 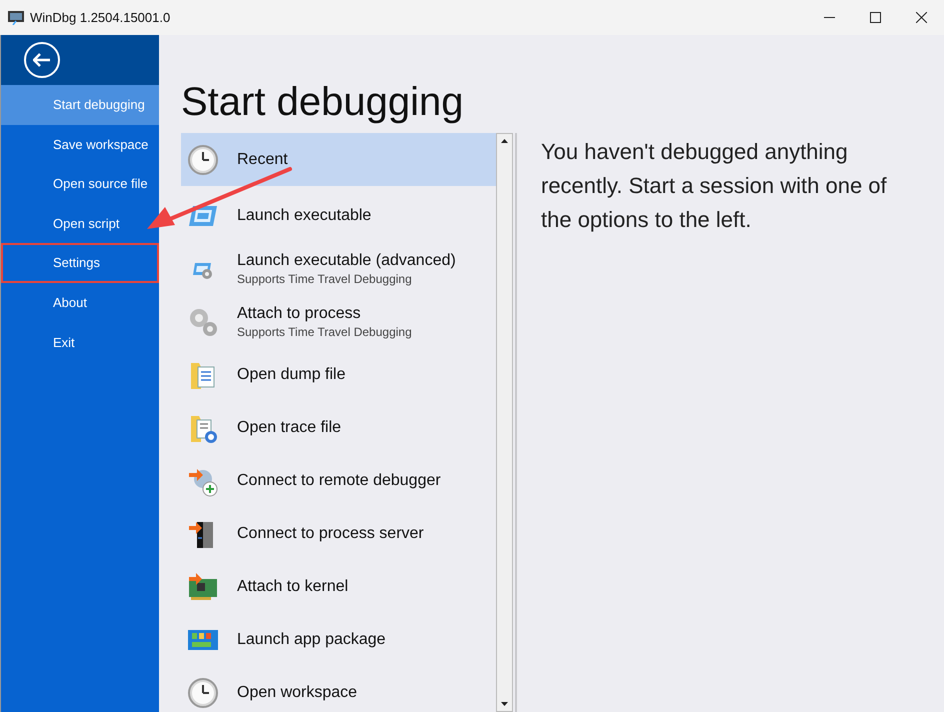 What do you see at coordinates (297, 692) in the screenshot?
I see `option-label: Open workspace` at bounding box center [297, 692].